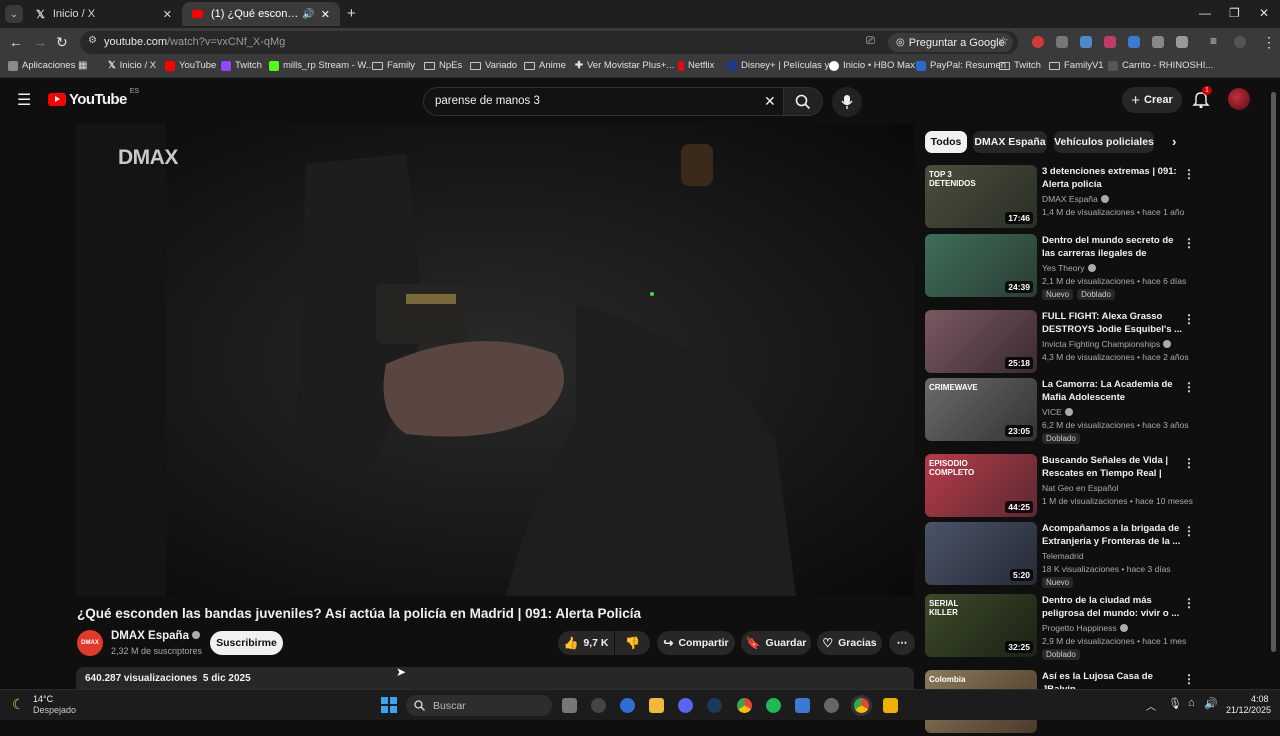 The width and height of the screenshot is (1280, 736). I want to click on chrome-active-icon, so click(861, 705).